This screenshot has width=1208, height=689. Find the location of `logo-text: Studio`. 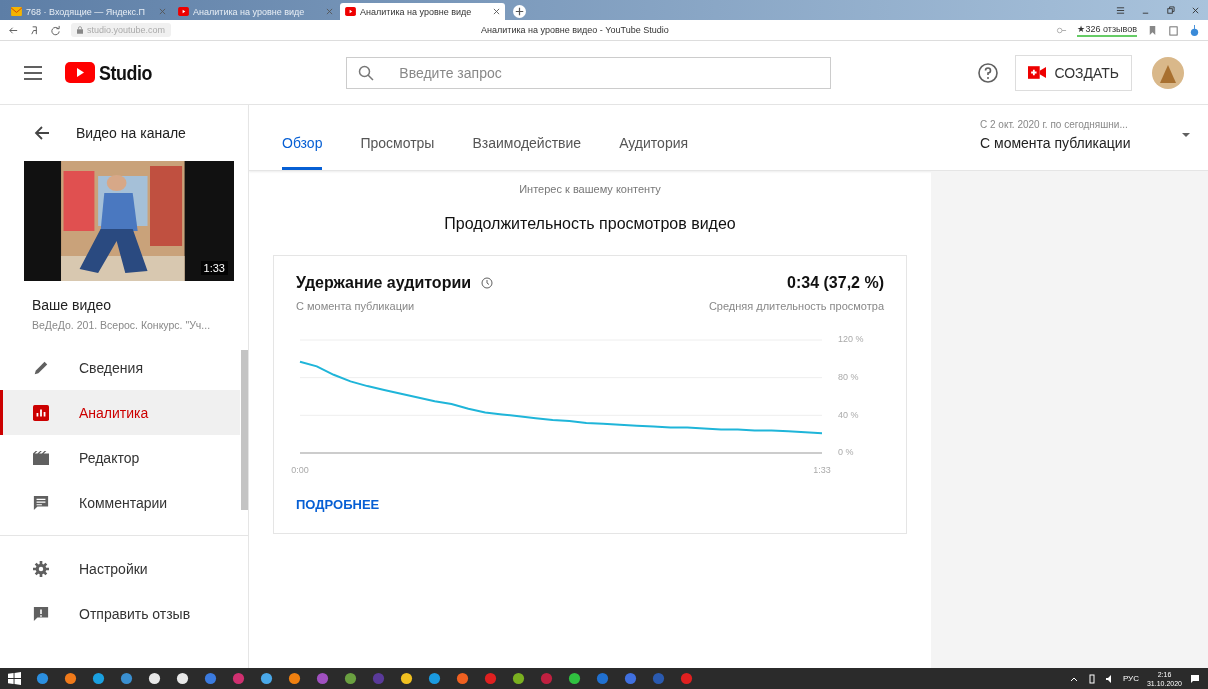

logo-text: Studio is located at coordinates (125, 72).